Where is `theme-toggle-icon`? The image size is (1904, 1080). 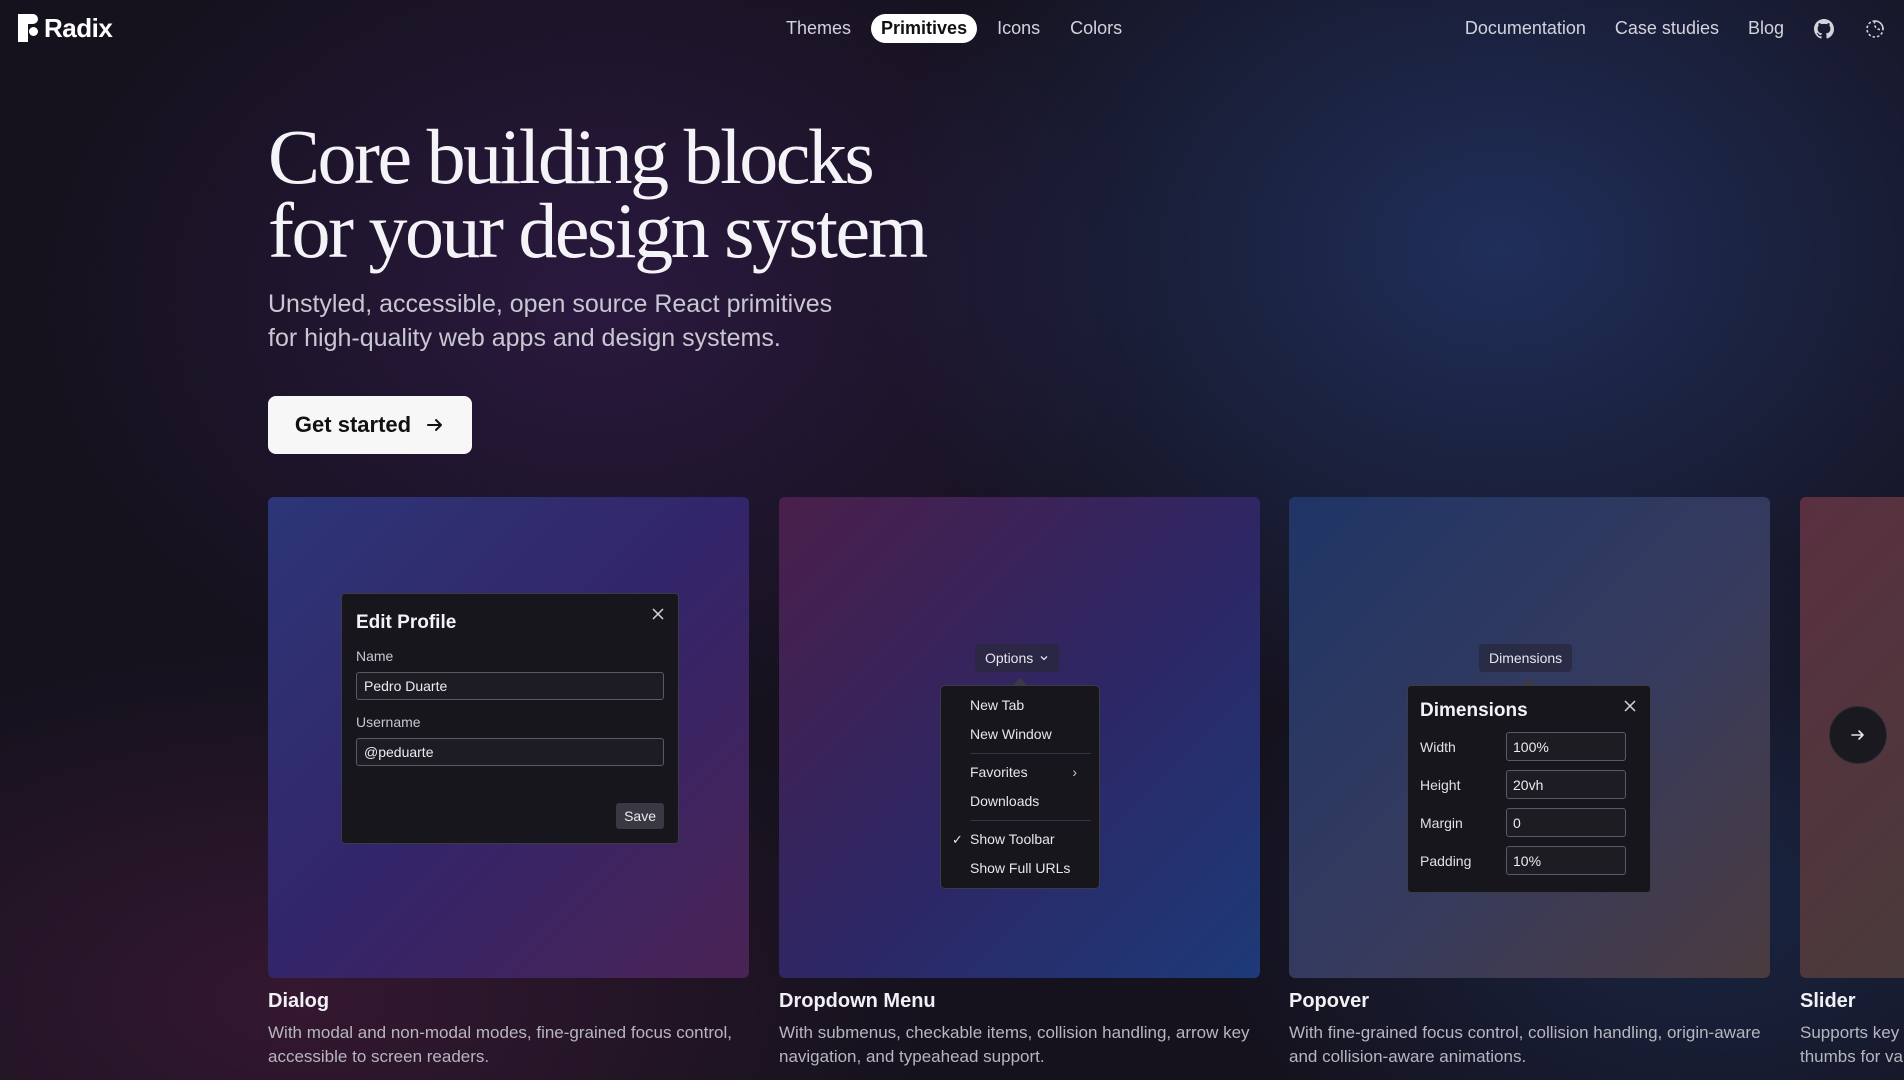 theme-toggle-icon is located at coordinates (1875, 29).